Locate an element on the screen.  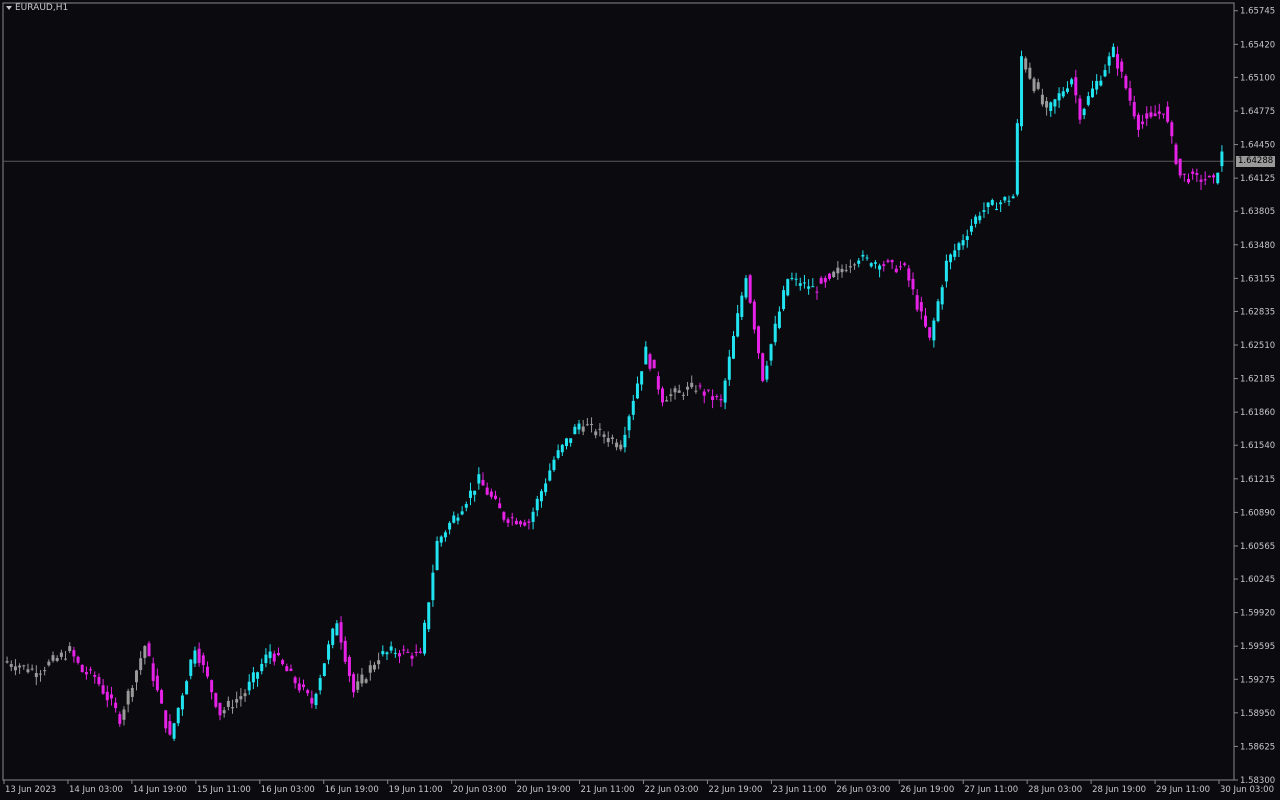
x-tick-label: 16 Jun 19:00 is located at coordinates (352, 790).